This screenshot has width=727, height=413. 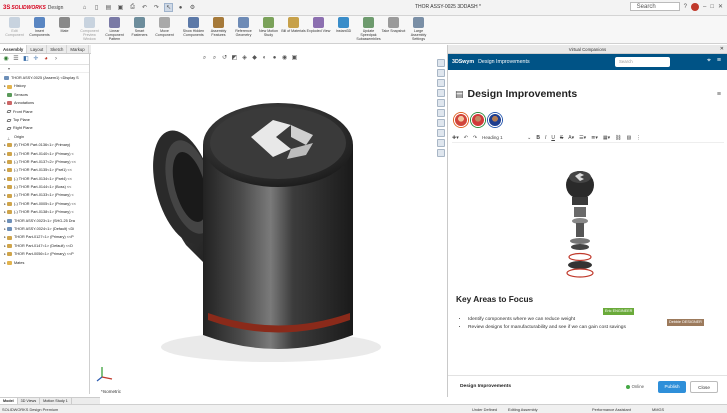 What do you see at coordinates (44, 237) in the screenshot?
I see `tree-item: ▸ THOR Part-0127<1> (Primary) <<P` at bounding box center [44, 237].